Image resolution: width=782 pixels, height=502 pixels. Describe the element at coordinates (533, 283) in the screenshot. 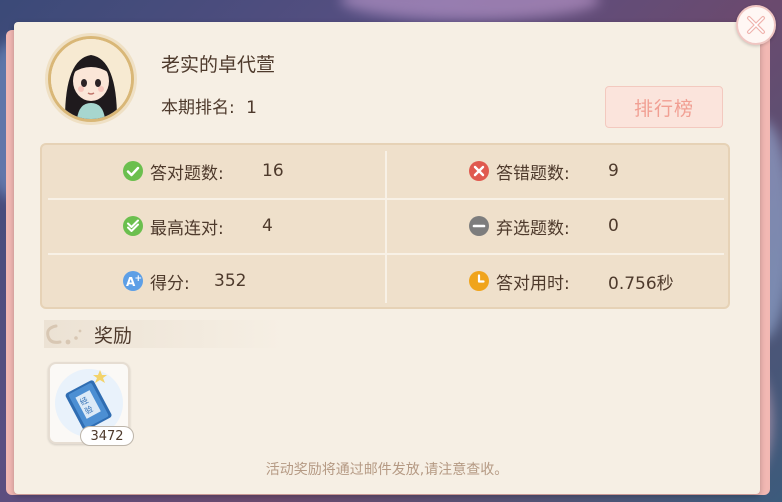

I see `stat-time-label: 答对用时:` at that location.